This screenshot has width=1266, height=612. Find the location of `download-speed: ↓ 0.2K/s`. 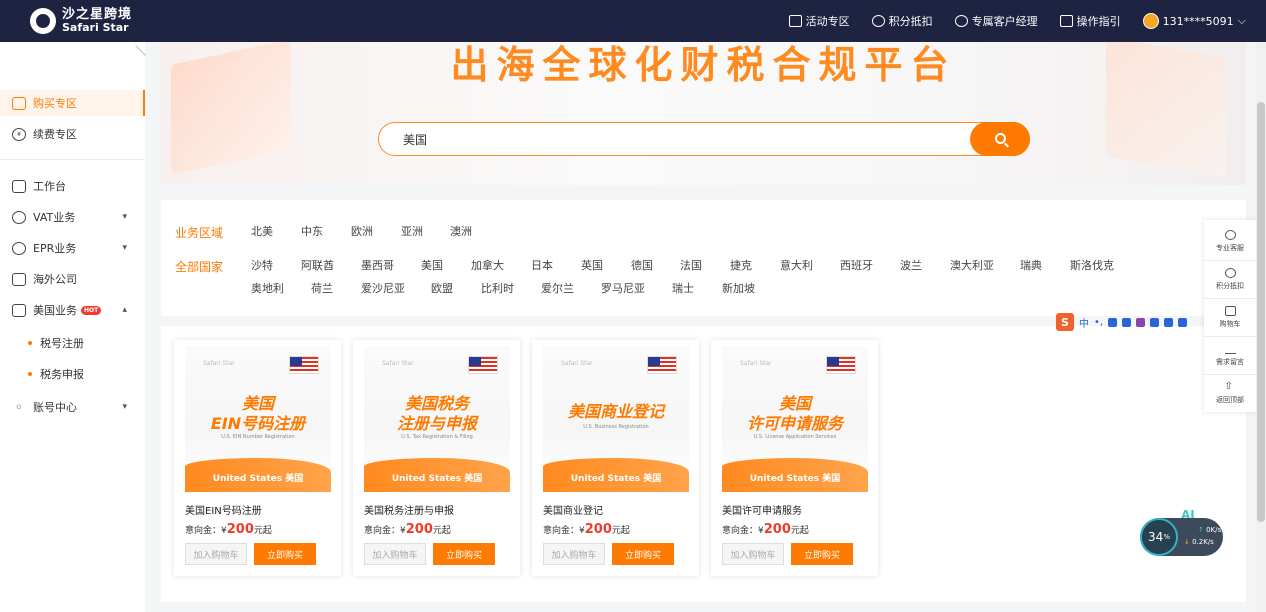

download-speed: ↓ 0.2K/s is located at coordinates (1199, 542).